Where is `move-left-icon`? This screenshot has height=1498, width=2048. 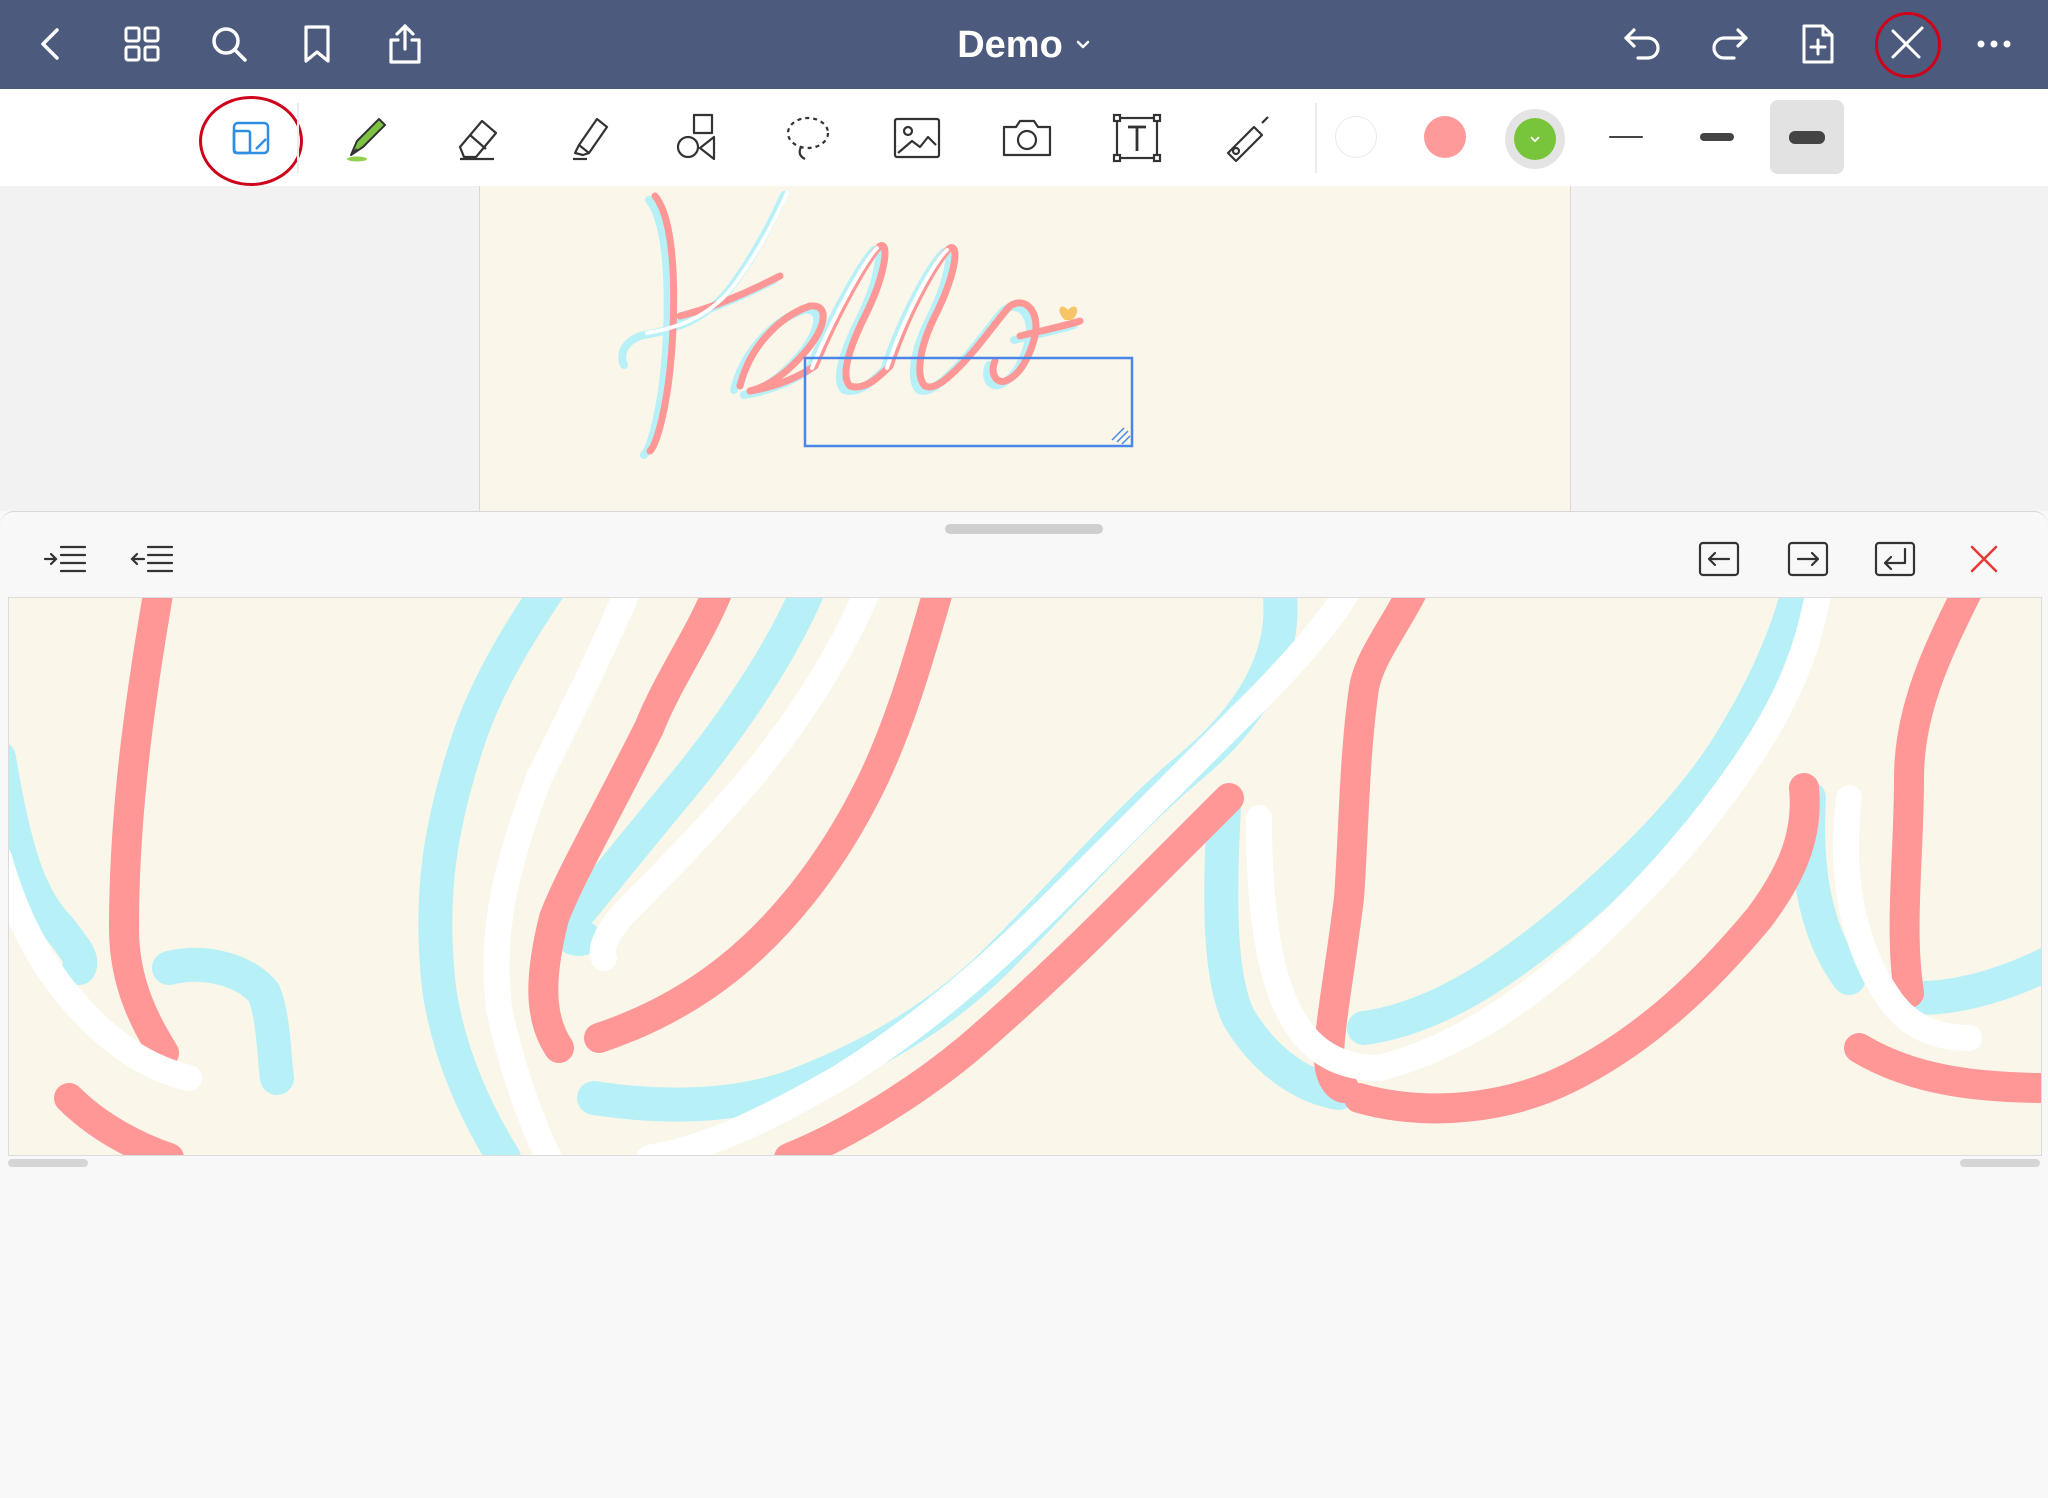 move-left-icon is located at coordinates (1719, 559).